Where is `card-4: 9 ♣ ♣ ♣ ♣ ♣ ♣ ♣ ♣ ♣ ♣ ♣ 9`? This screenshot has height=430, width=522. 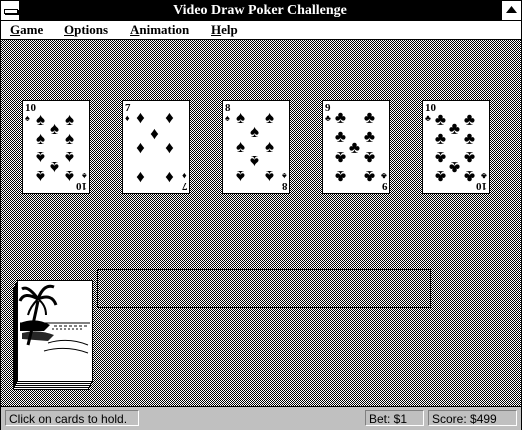
card-4: 9 ♣ ♣ ♣ ♣ ♣ ♣ ♣ ♣ ♣ ♣ ♣ 9 is located at coordinates (356, 147).